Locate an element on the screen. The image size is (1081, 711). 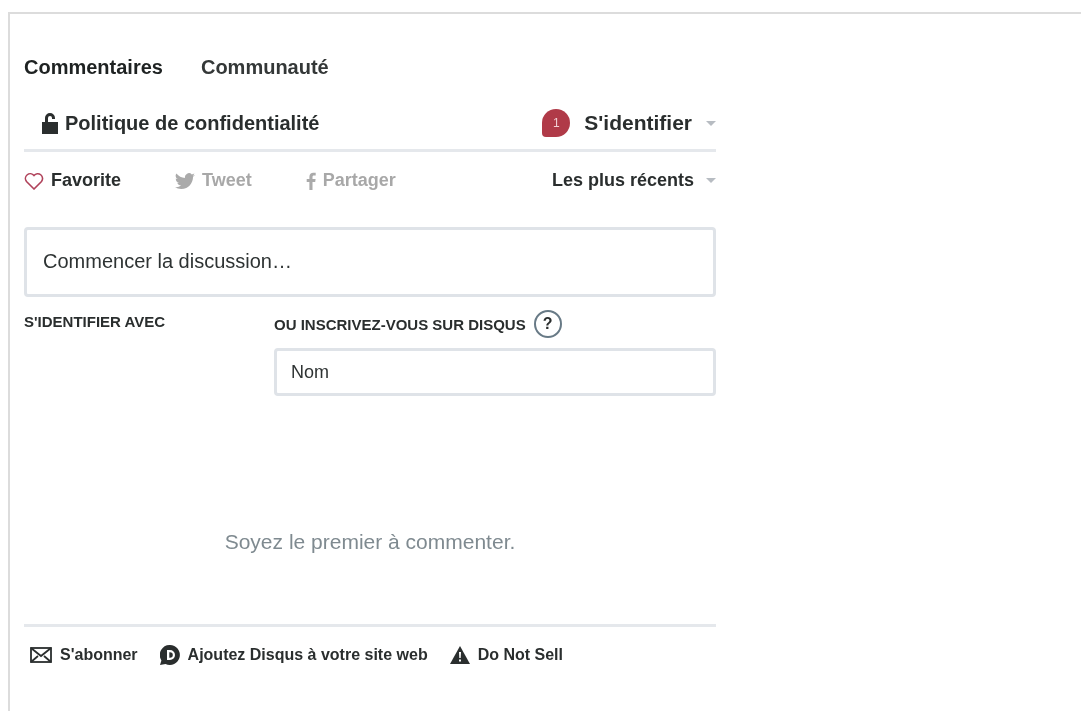
login-menu: 1 S'identifier is located at coordinates (629, 123).